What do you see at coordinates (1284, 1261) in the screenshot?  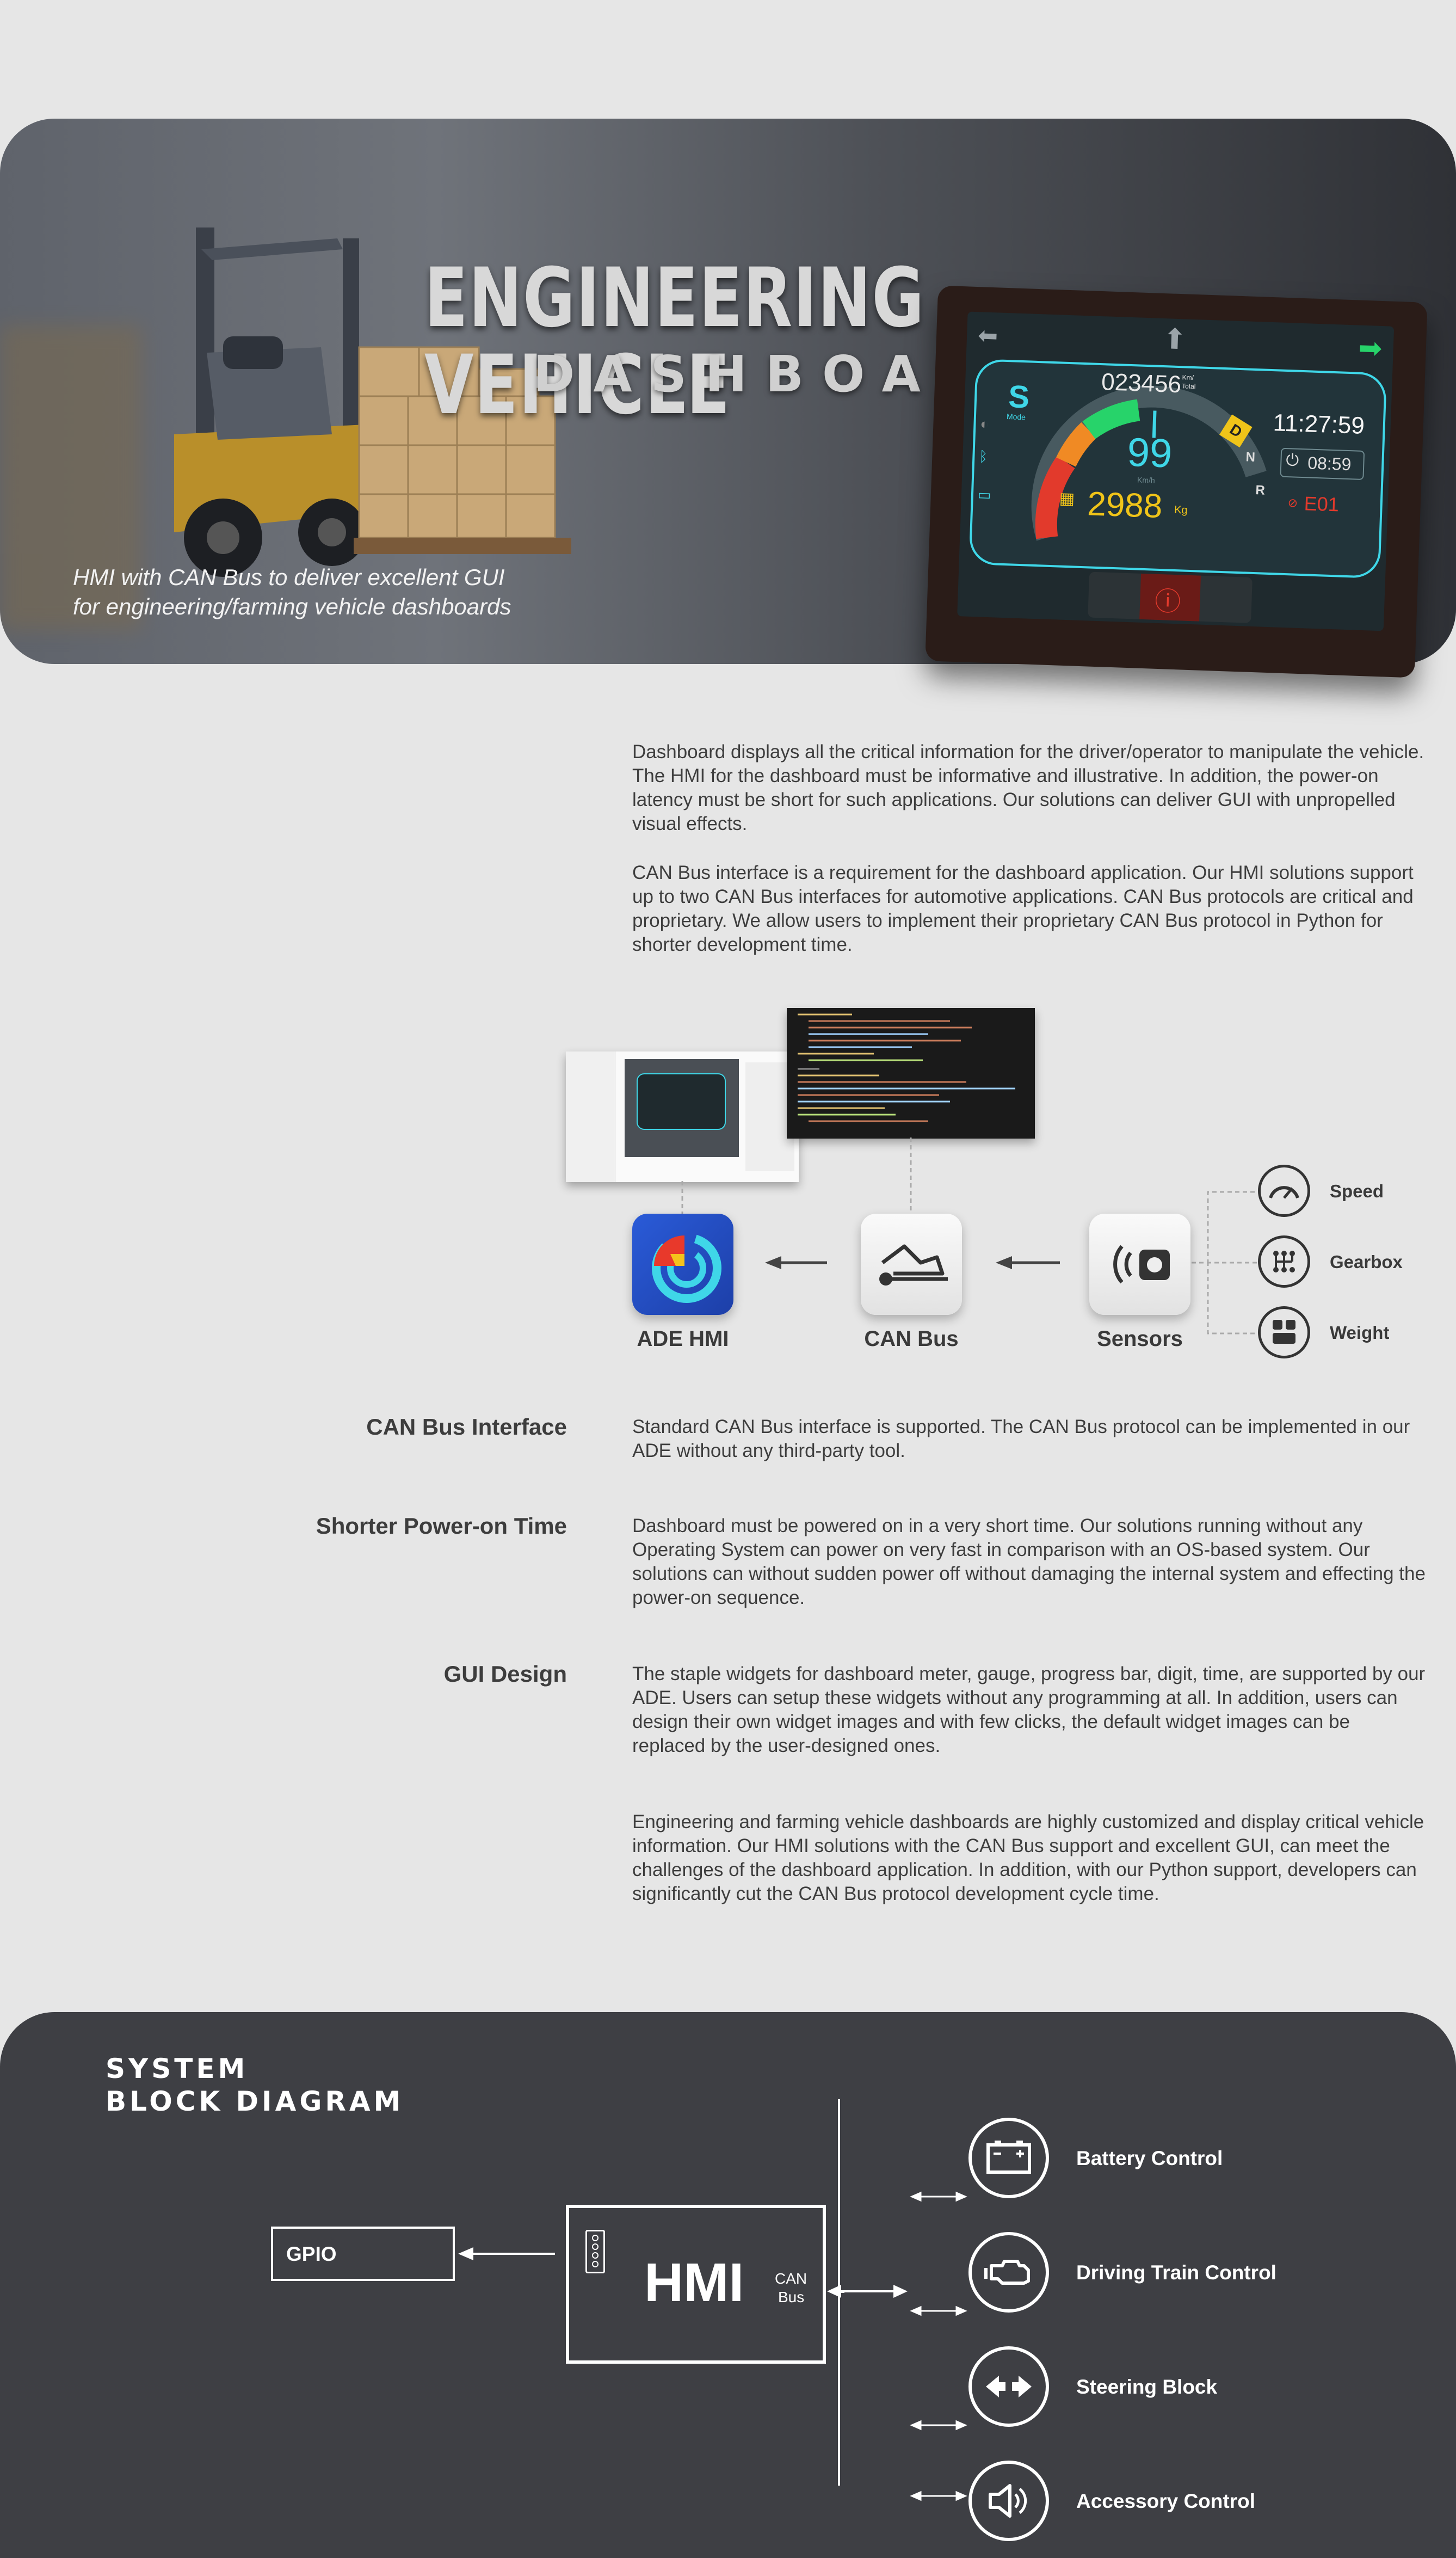 I see `gearbox-icon` at bounding box center [1284, 1261].